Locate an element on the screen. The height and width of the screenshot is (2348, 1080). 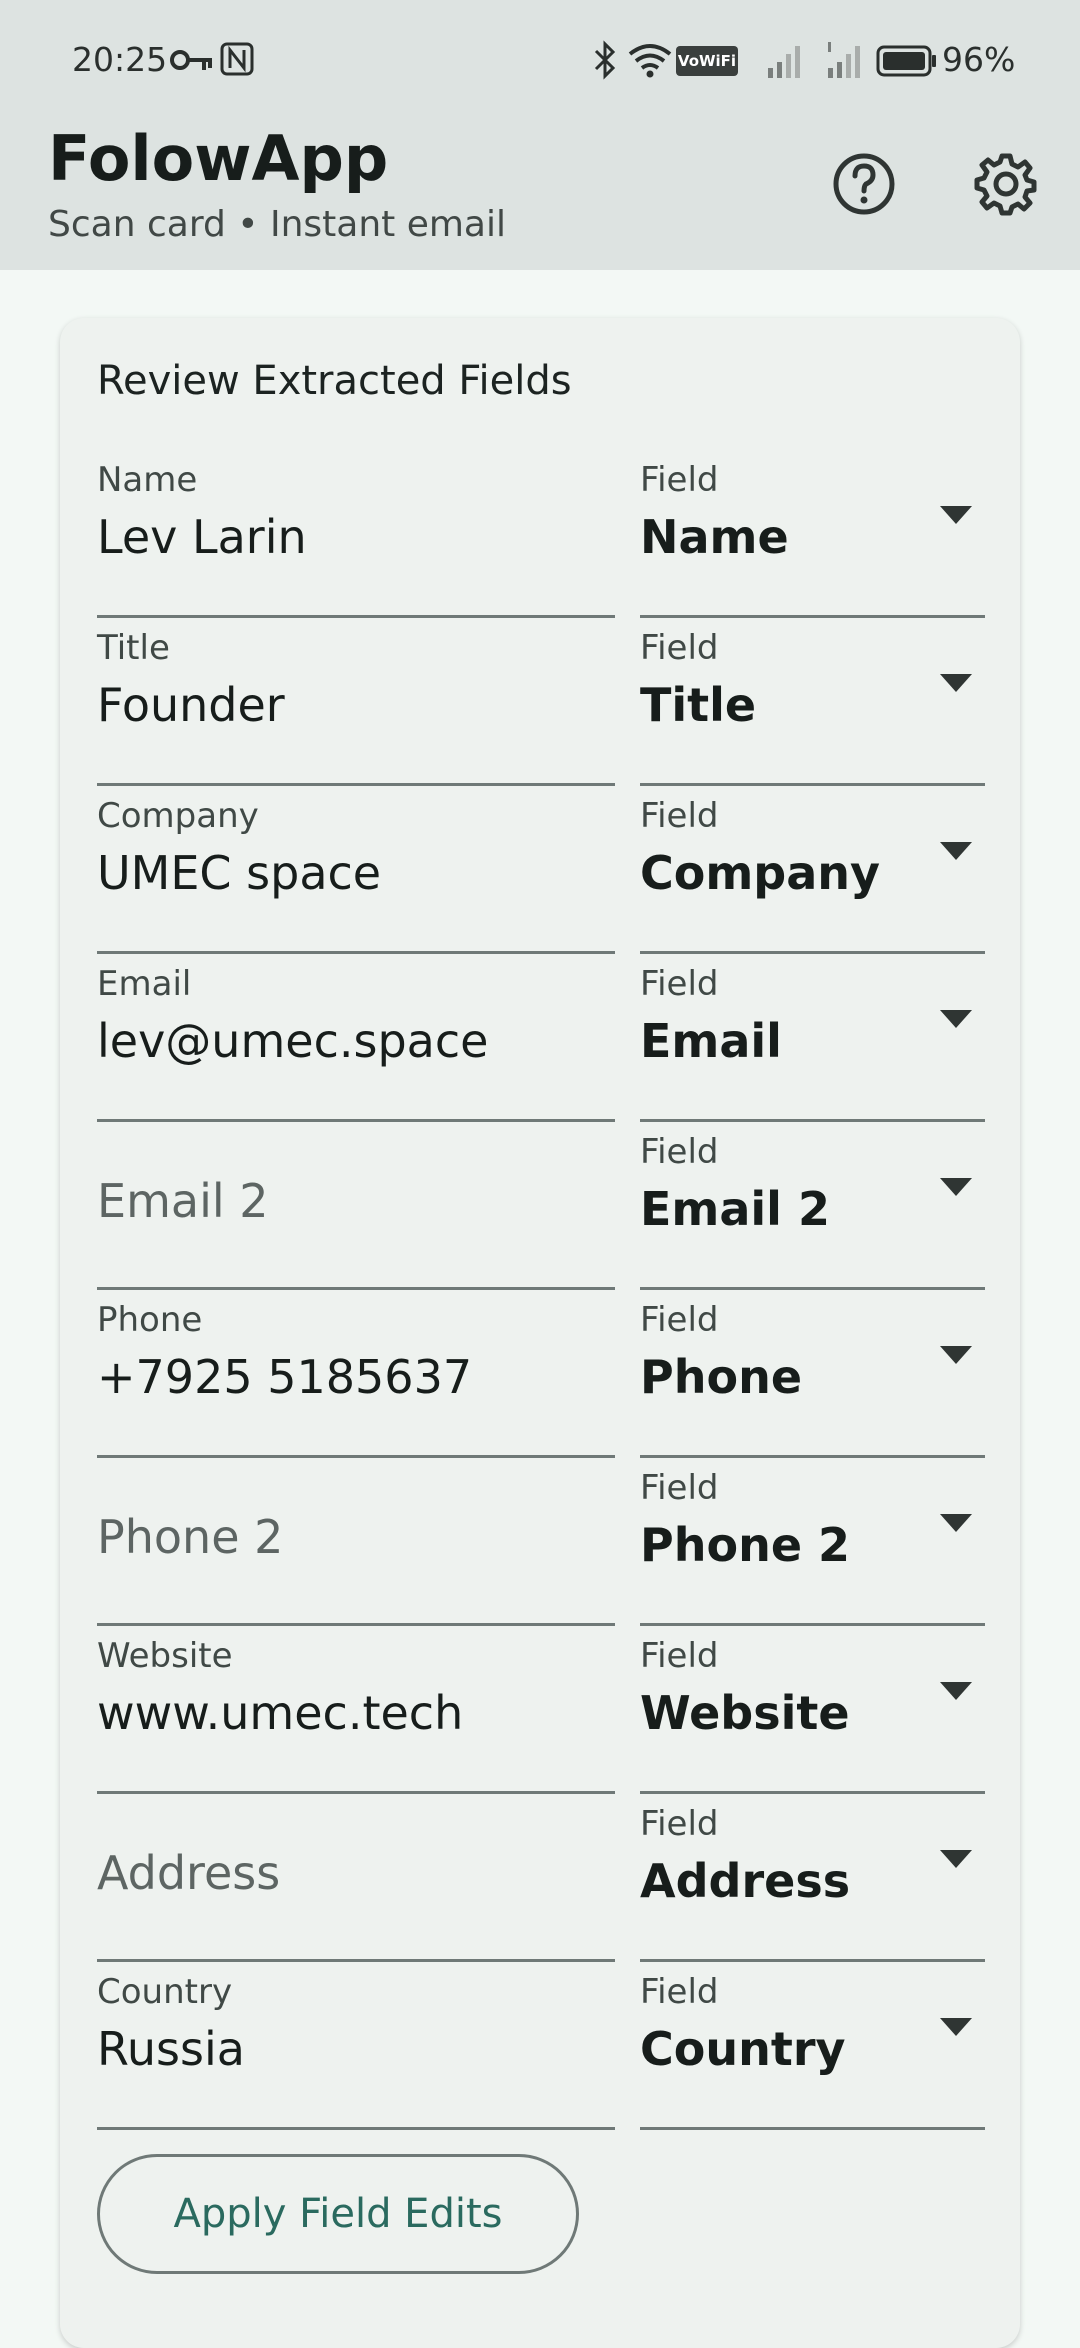
vowifi-icon: VoWiFi is located at coordinates (707, 61).